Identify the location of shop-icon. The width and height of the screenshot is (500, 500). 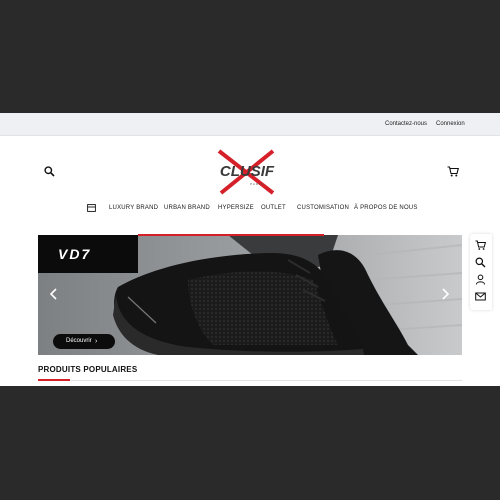
(91, 208).